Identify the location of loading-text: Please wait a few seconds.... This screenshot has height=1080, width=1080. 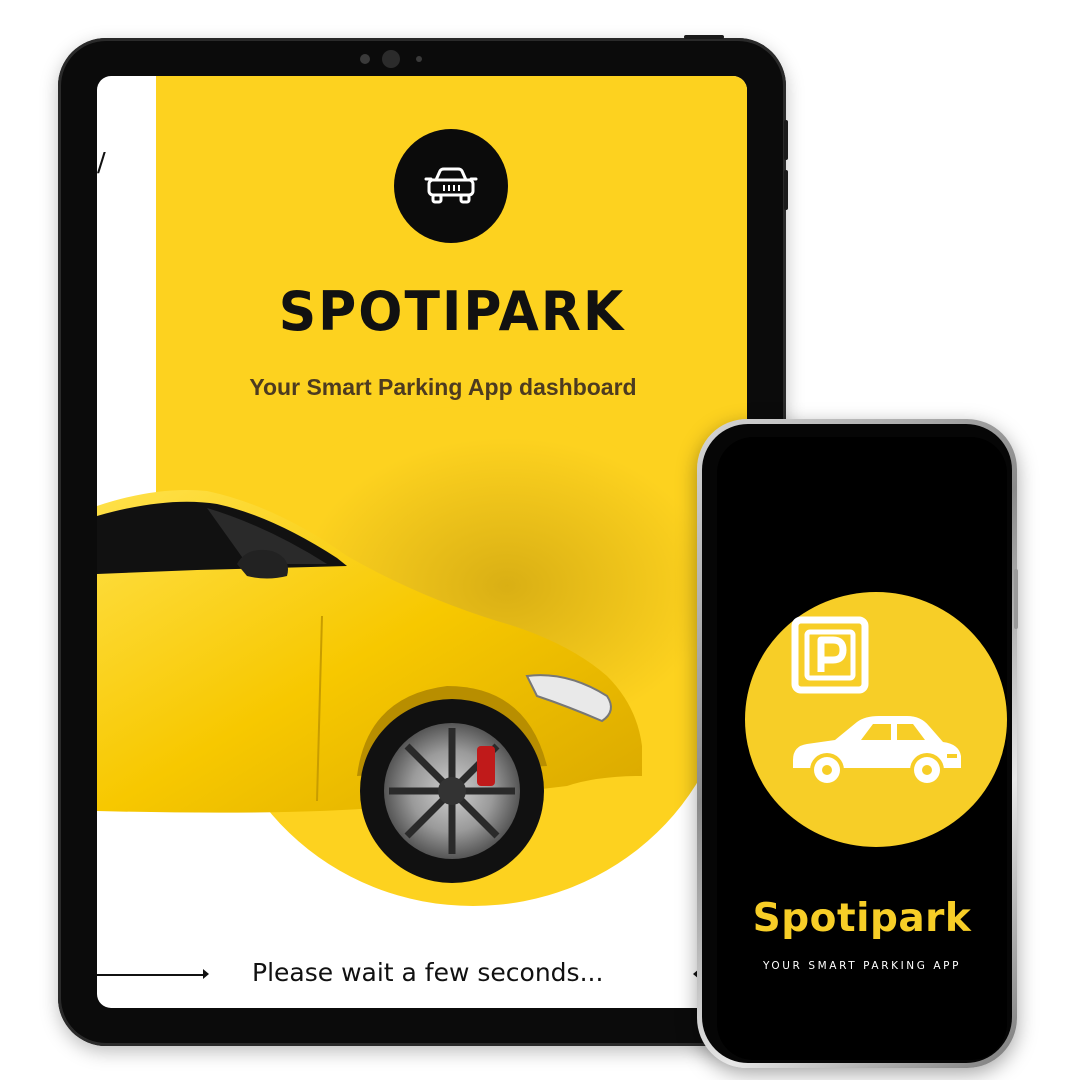
(428, 972).